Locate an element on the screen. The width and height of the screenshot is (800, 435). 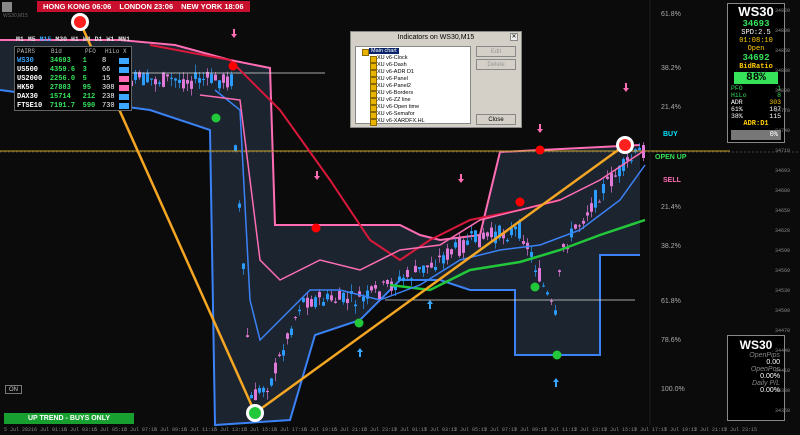
pairs-col-hilo: HiLo is located at coordinates (112, 51).